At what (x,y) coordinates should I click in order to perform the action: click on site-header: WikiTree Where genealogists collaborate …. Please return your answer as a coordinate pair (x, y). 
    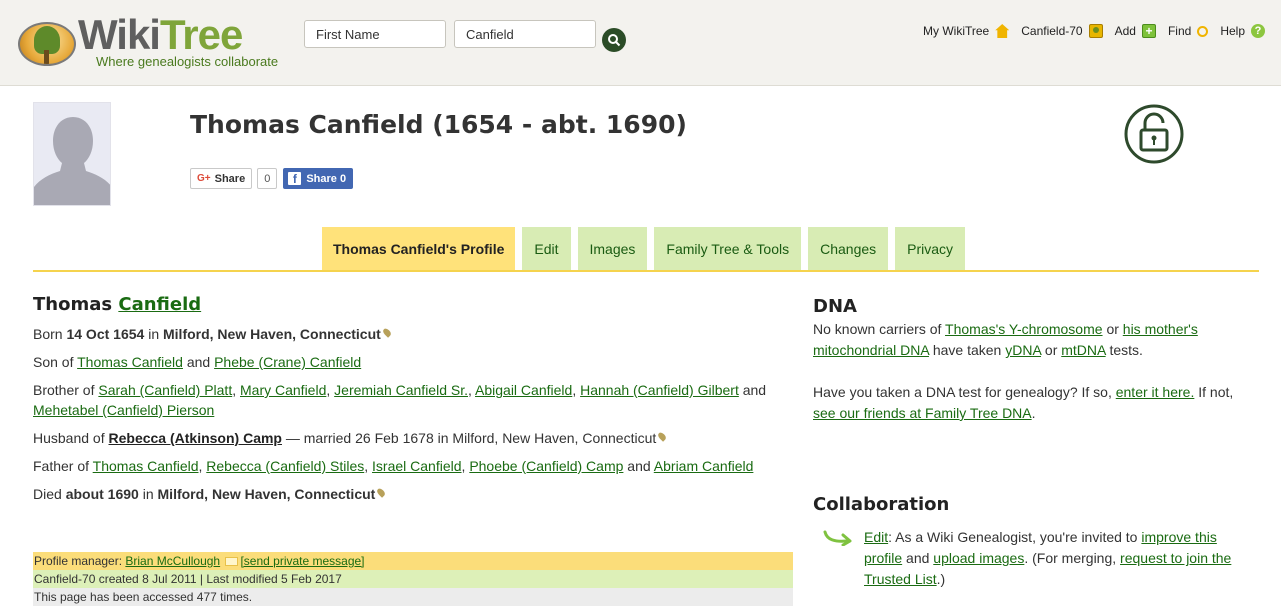
    Looking at the image, I should click on (640, 43).